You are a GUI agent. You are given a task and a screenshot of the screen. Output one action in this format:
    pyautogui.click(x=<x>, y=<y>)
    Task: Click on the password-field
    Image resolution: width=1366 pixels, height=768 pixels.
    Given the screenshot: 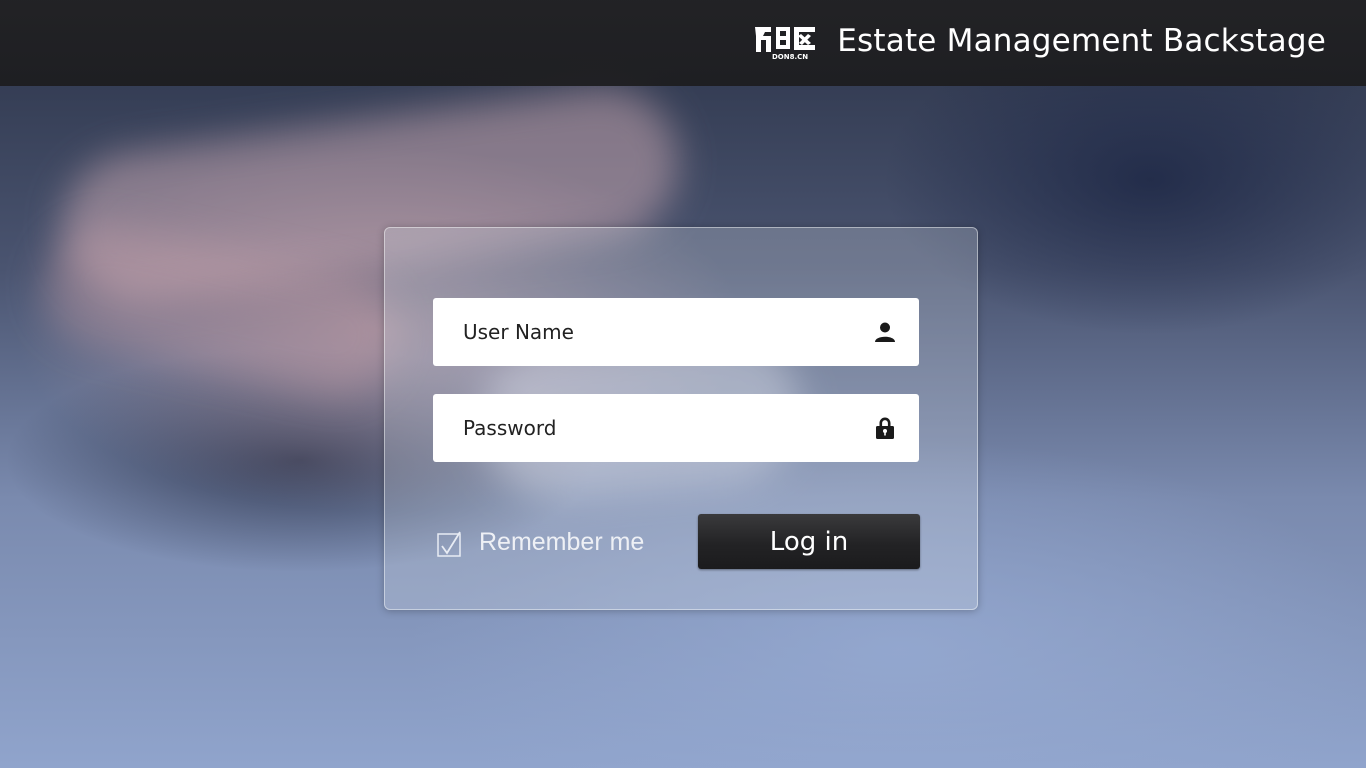 What is the action you would take?
    pyautogui.click(x=676, y=428)
    